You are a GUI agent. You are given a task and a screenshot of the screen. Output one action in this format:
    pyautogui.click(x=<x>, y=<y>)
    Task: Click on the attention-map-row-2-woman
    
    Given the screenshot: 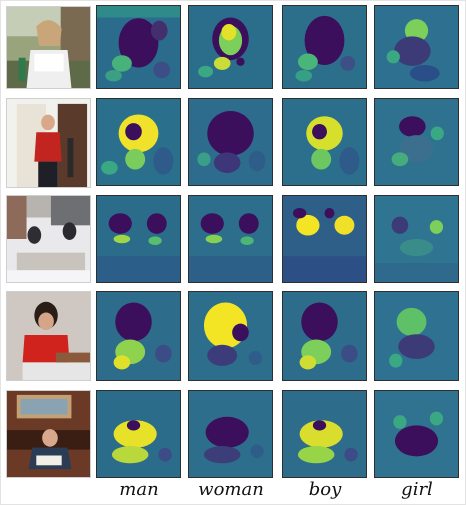 What is the action you would take?
    pyautogui.click(x=230, y=142)
    